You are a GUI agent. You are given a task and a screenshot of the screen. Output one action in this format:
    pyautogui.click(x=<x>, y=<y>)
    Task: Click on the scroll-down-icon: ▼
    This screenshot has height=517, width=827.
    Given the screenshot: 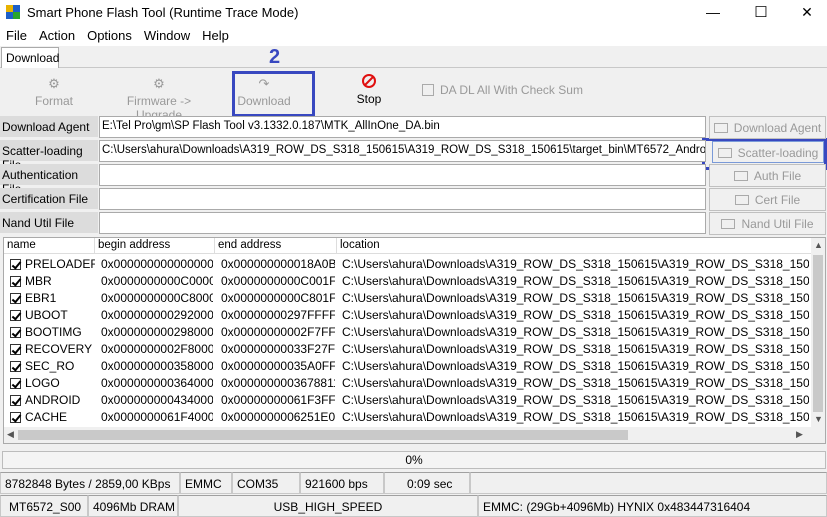 What is the action you would take?
    pyautogui.click(x=818, y=419)
    